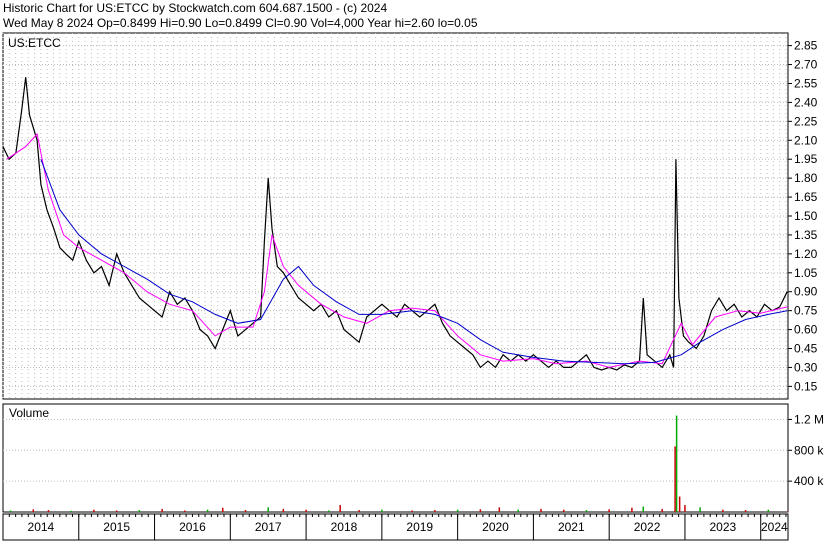  I want to click on price-tick-label: 2.25, so click(806, 121).